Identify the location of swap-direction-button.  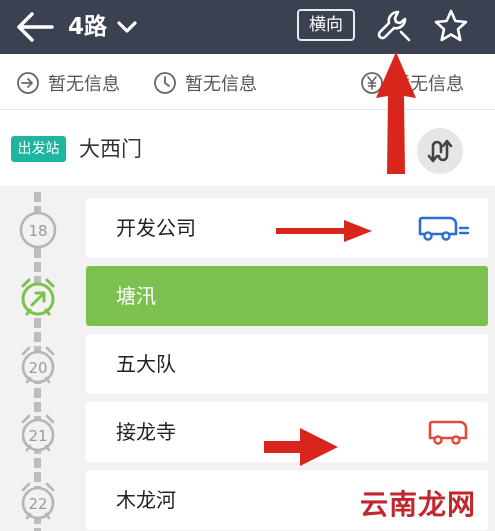
(440, 151).